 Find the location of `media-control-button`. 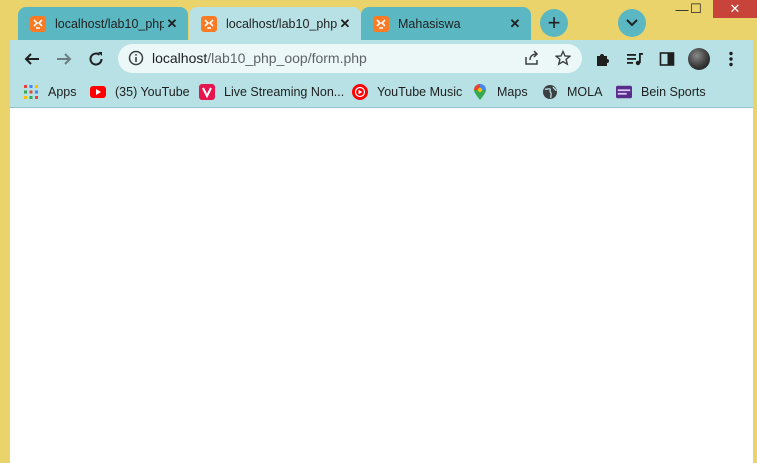

media-control-button is located at coordinates (635, 59).